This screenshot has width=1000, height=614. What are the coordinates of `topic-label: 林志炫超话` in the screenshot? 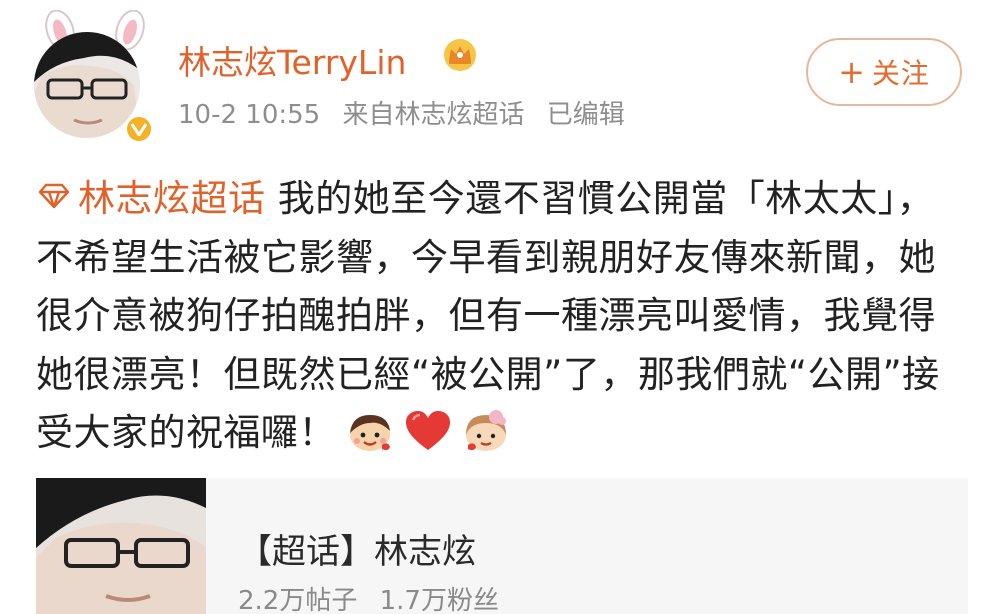 It's located at (172, 198).